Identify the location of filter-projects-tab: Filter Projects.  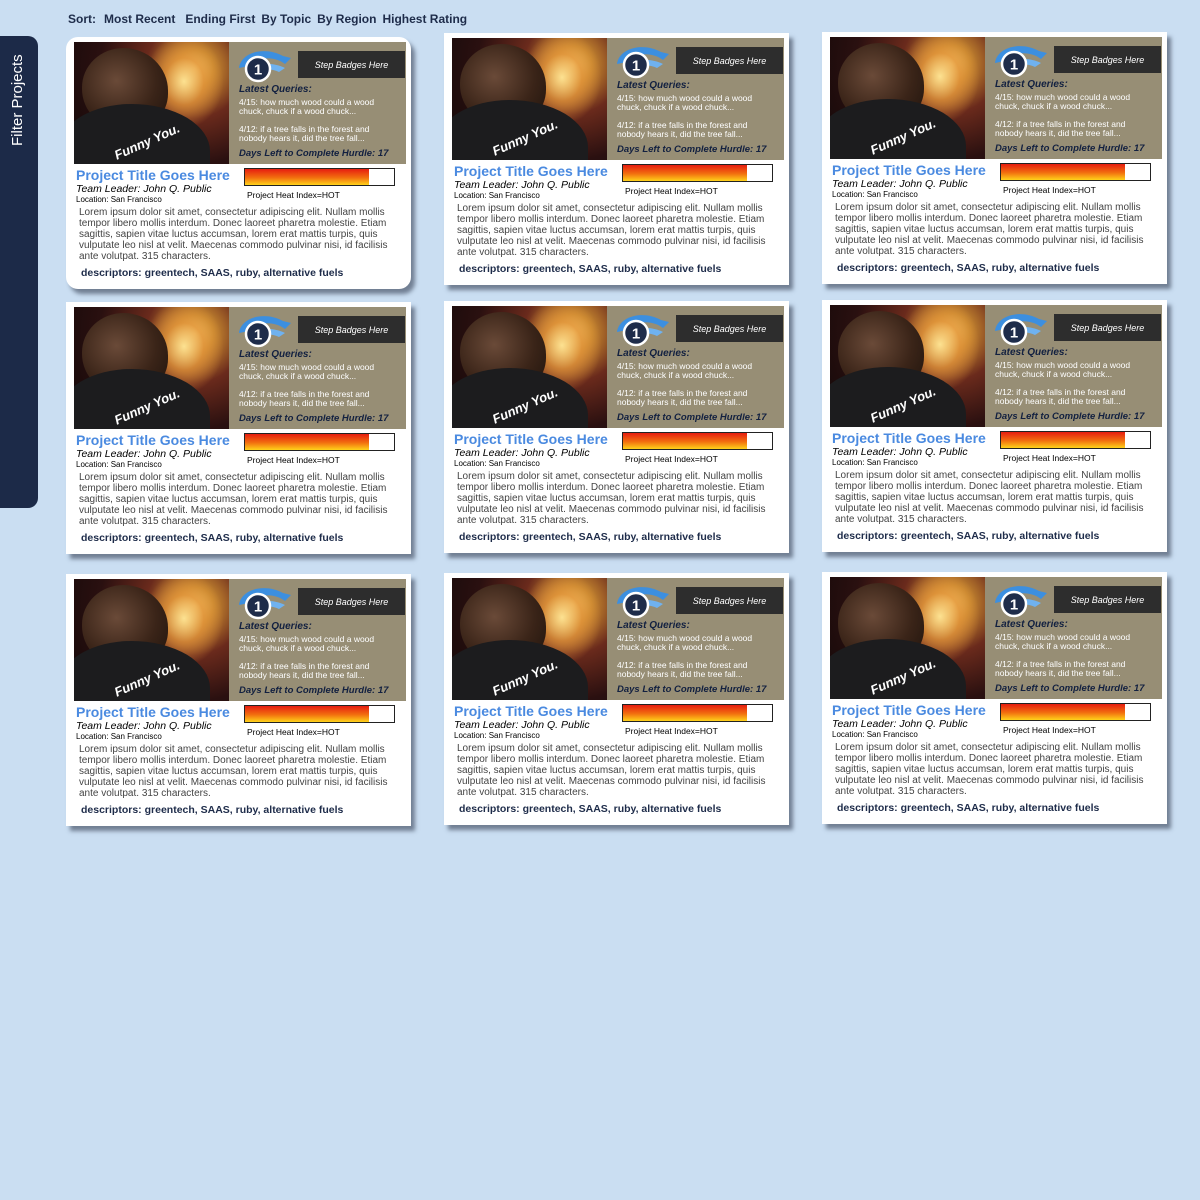
(19, 272).